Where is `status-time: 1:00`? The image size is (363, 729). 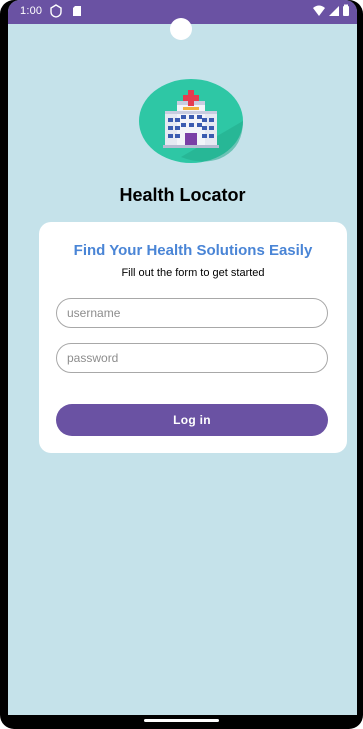 status-time: 1:00 is located at coordinates (31, 11).